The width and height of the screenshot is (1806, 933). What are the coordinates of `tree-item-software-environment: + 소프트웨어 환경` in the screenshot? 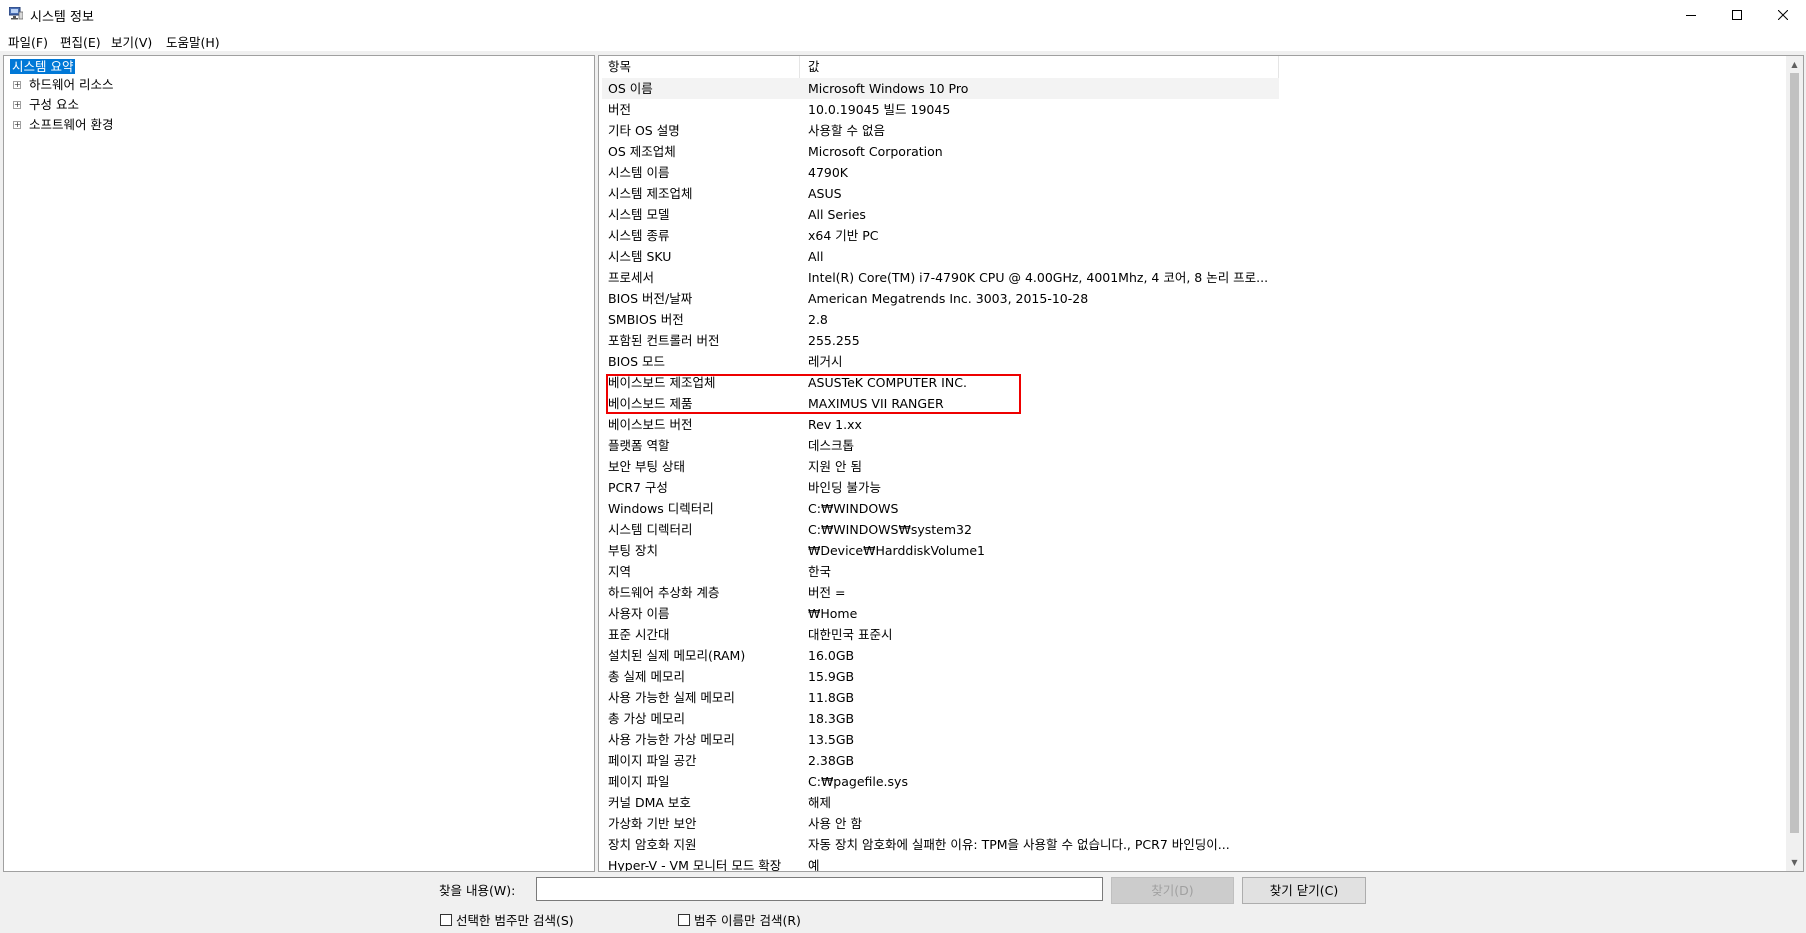 It's located at (63, 125).